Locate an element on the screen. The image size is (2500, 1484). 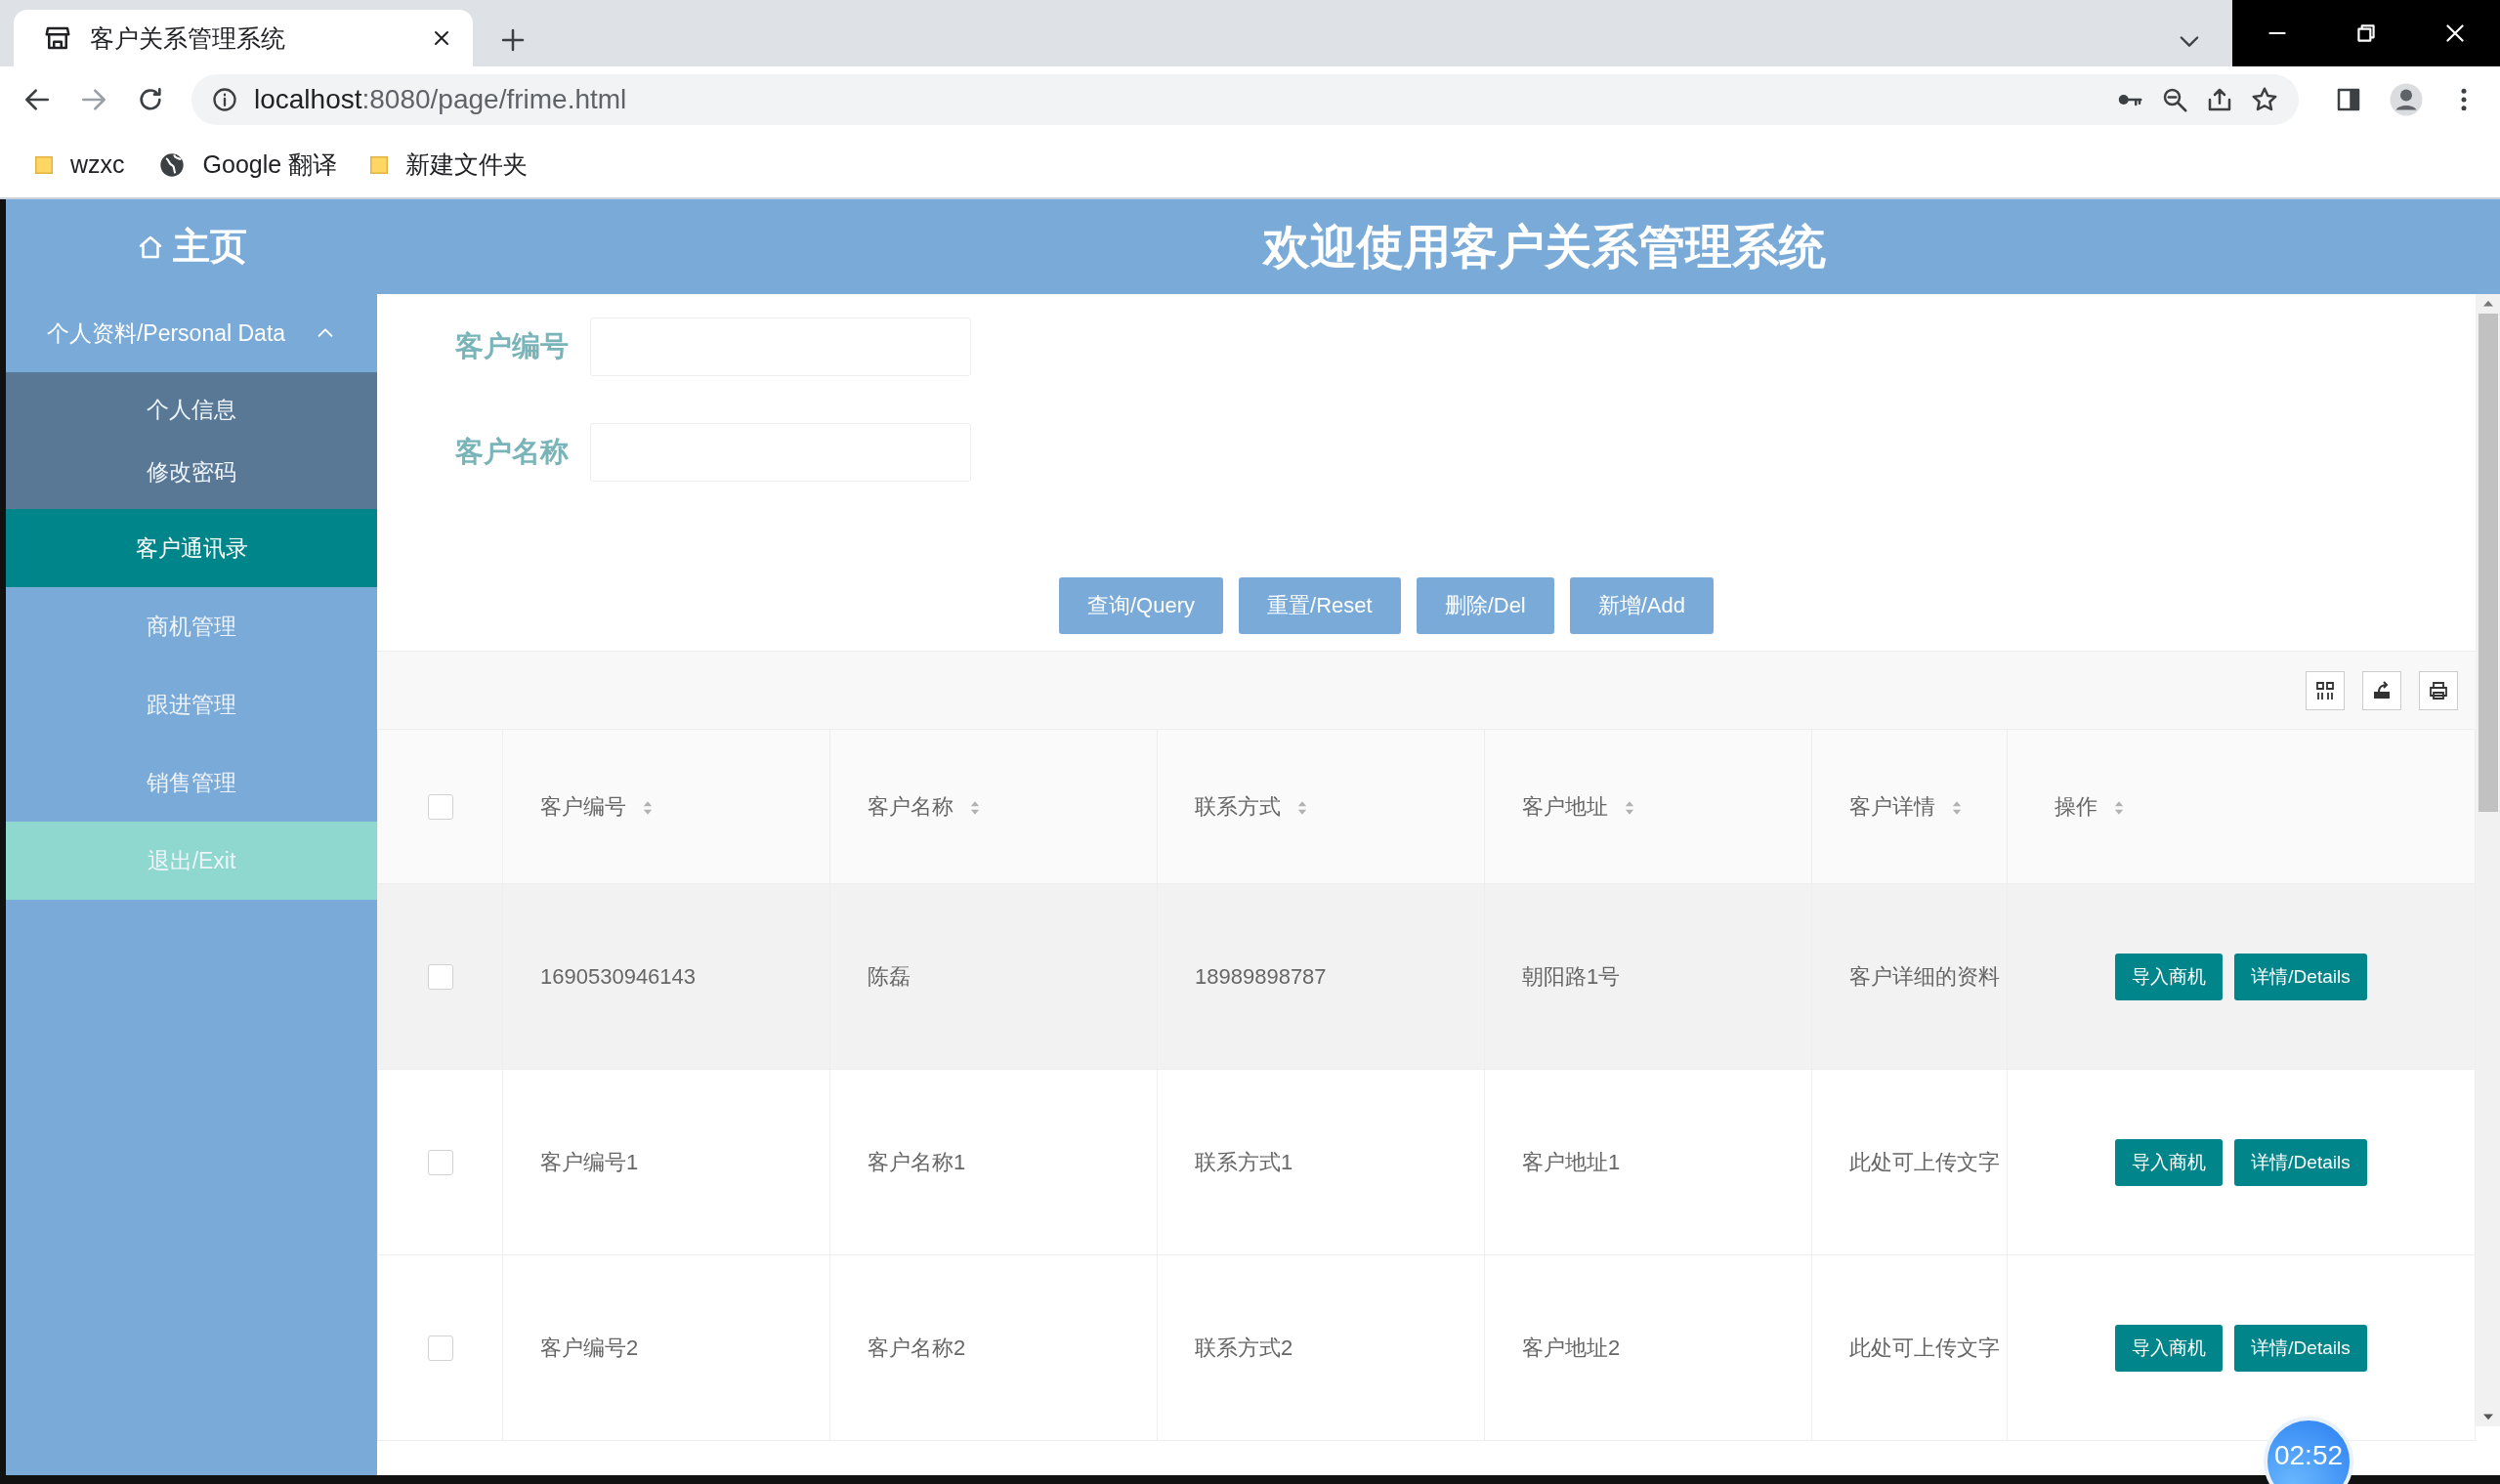
form-button: 删除/Del is located at coordinates (1485, 606).